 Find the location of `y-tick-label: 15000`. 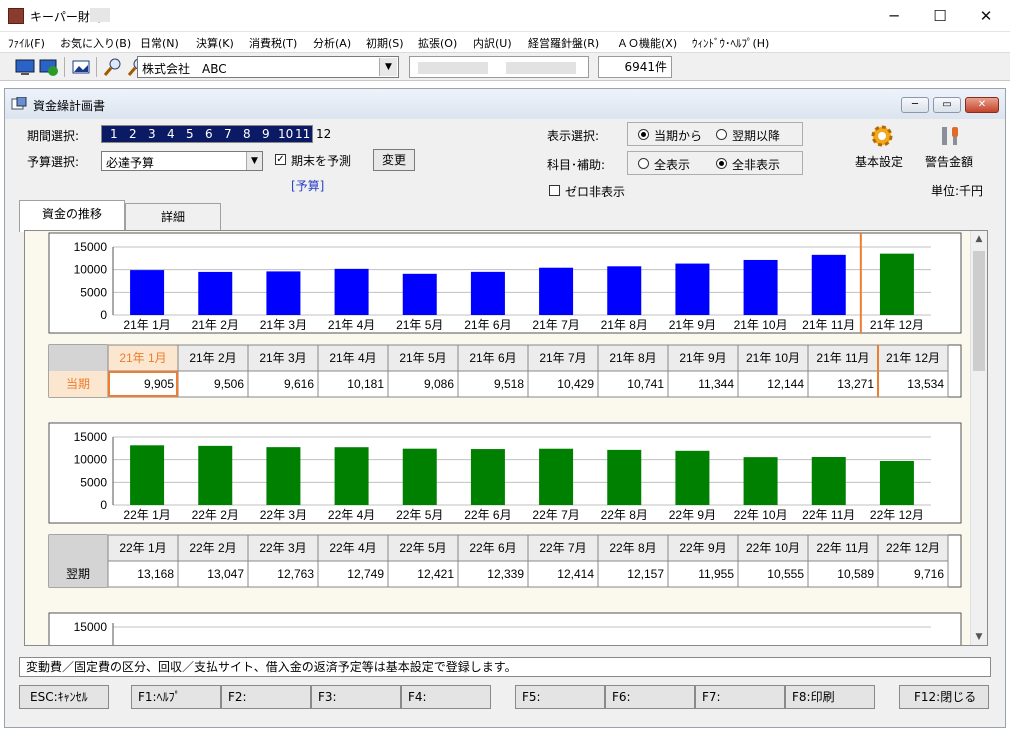

y-tick-label: 15000 is located at coordinates (91, 247).